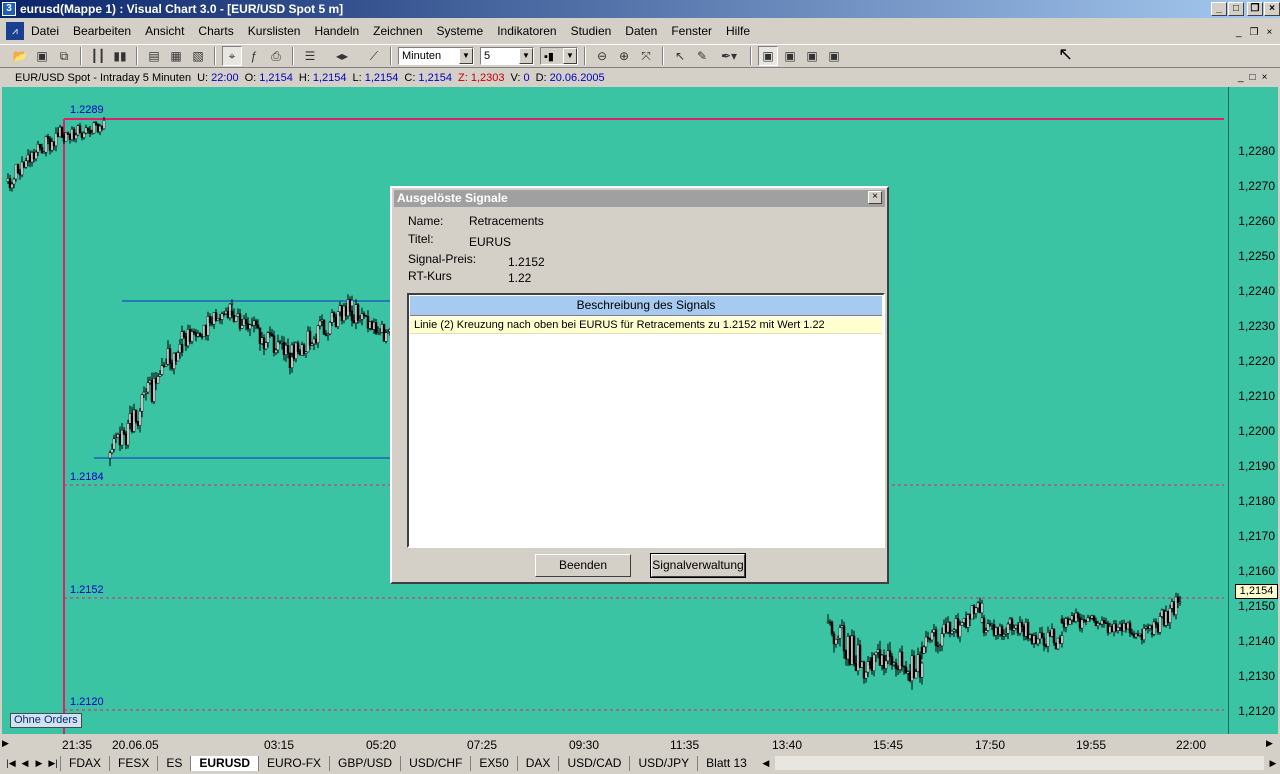  What do you see at coordinates (1256, 501) in the screenshot?
I see `y-tick: 1,2180` at bounding box center [1256, 501].